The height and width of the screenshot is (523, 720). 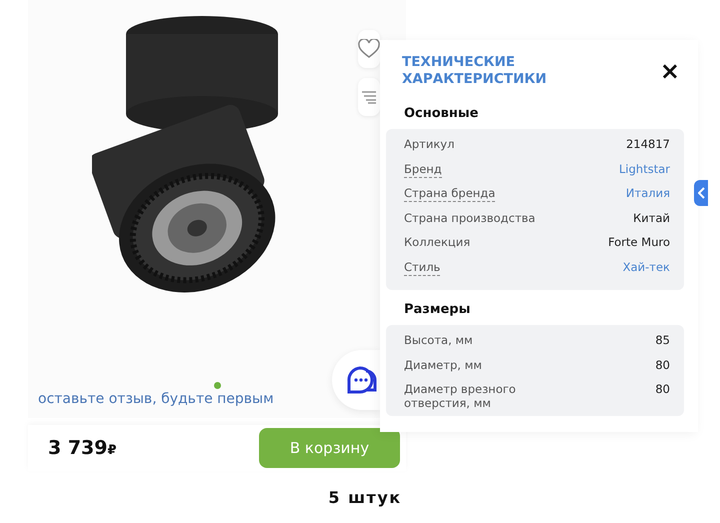 I want to click on collapse-tab, so click(x=701, y=193).